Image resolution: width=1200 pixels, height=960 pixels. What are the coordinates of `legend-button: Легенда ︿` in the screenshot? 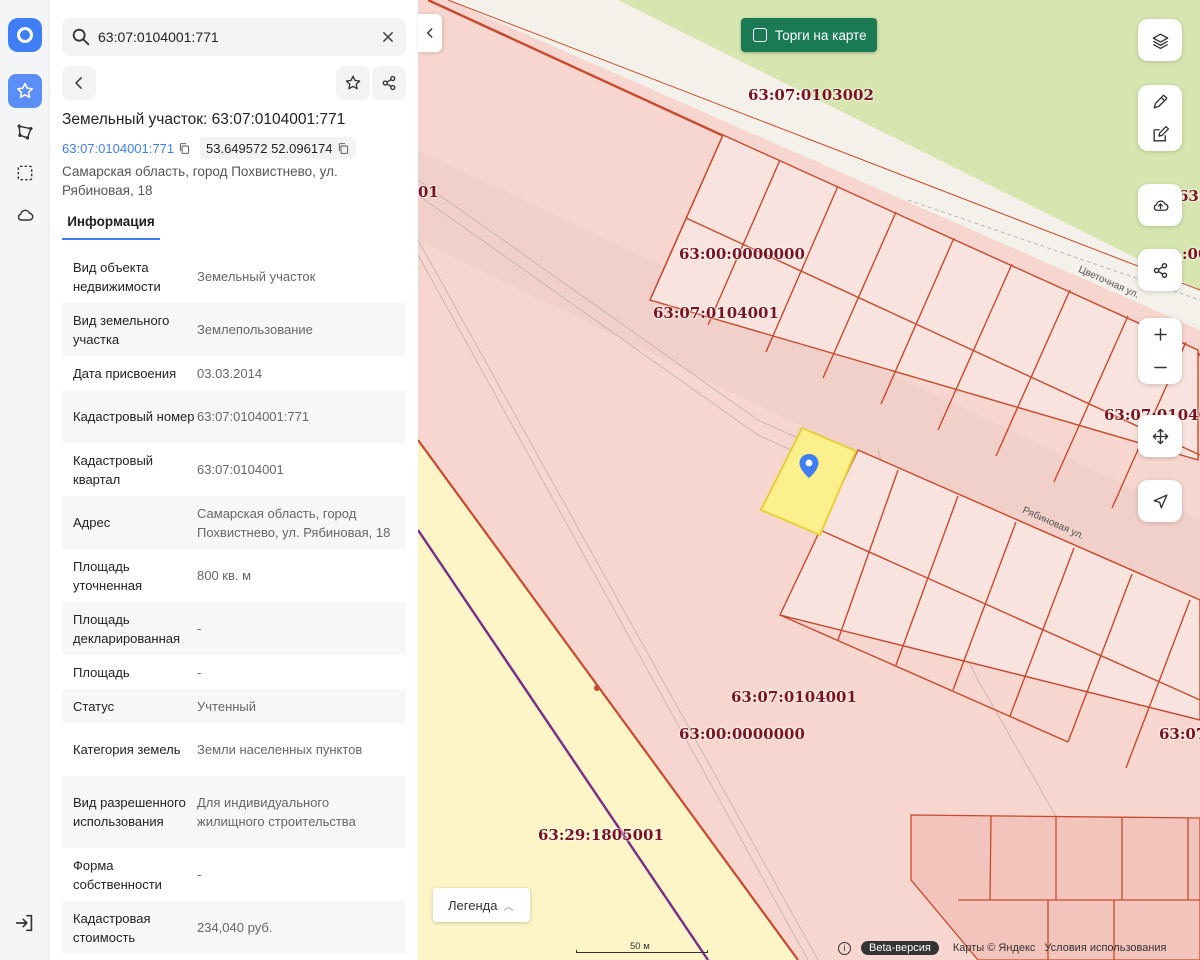 It's located at (481, 905).